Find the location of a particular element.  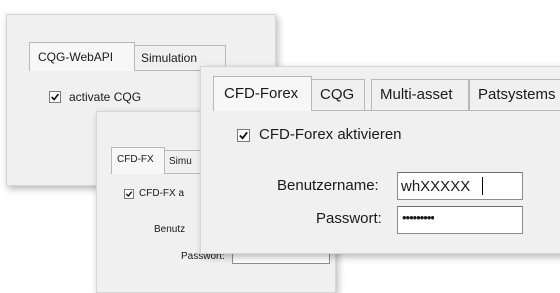

tab-multi-asset: Multi-asset is located at coordinates (420, 95).